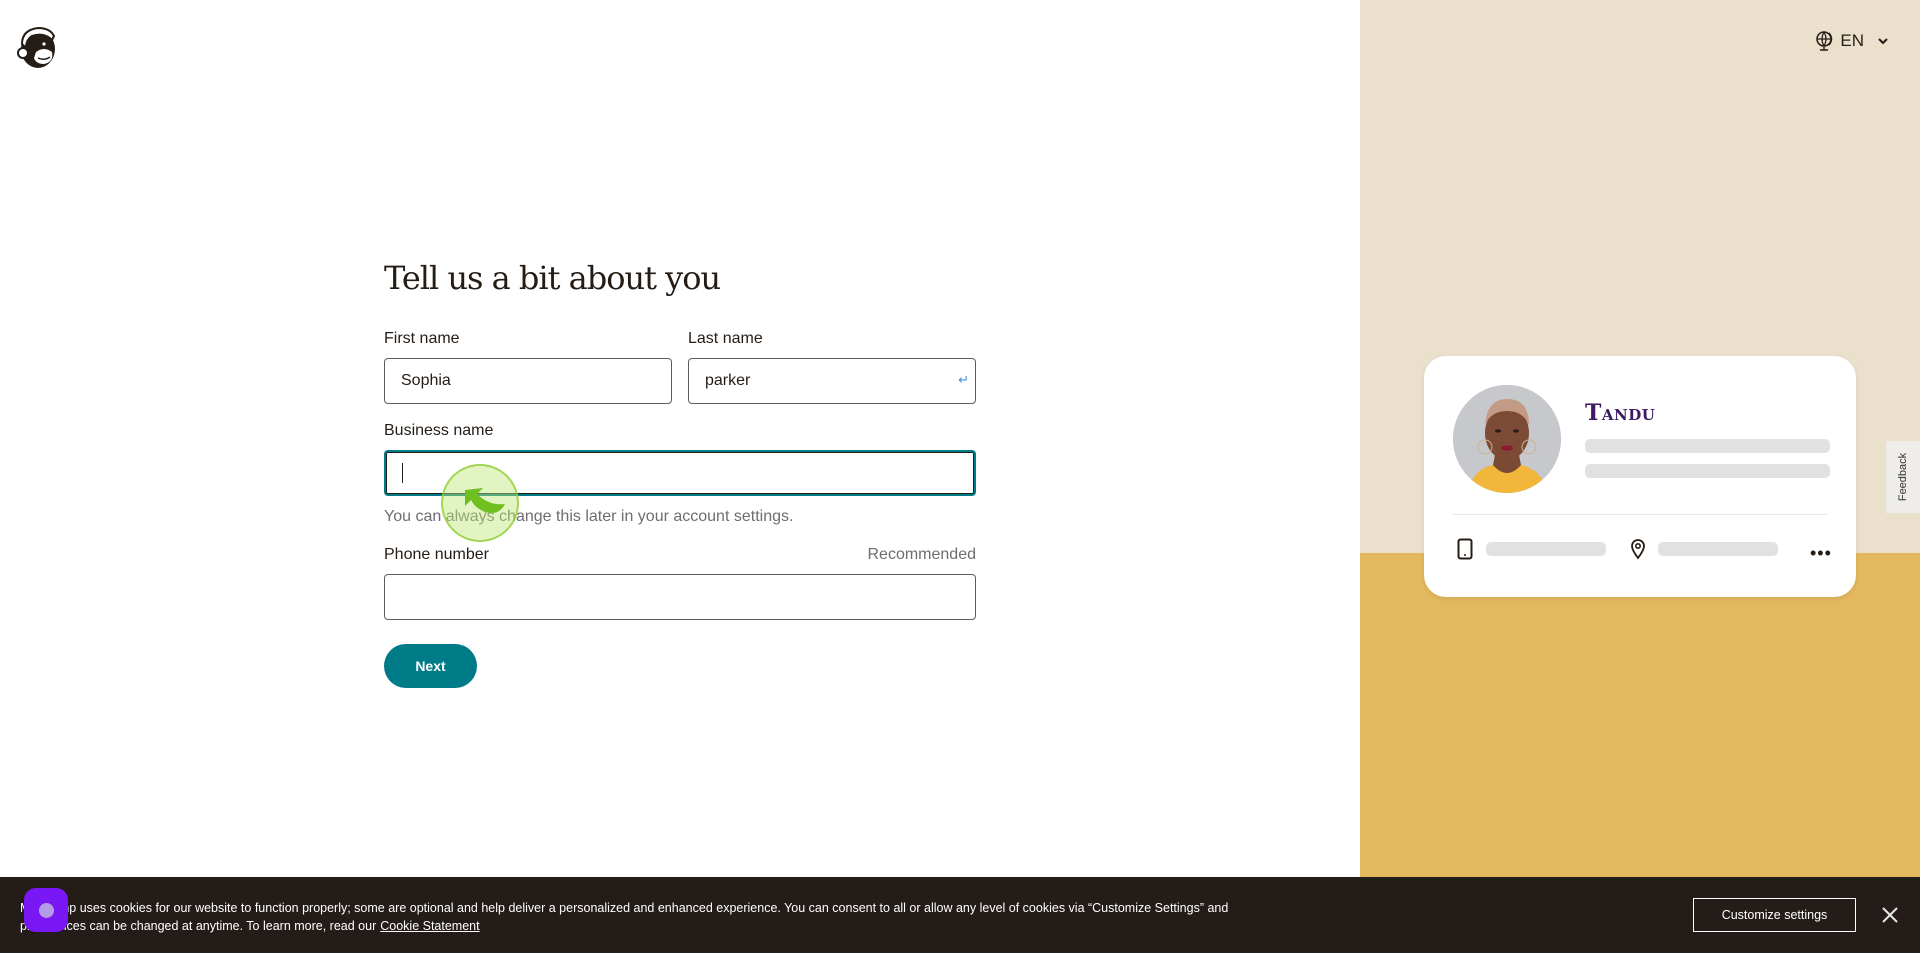  I want to click on first-name-label: First name, so click(422, 338).